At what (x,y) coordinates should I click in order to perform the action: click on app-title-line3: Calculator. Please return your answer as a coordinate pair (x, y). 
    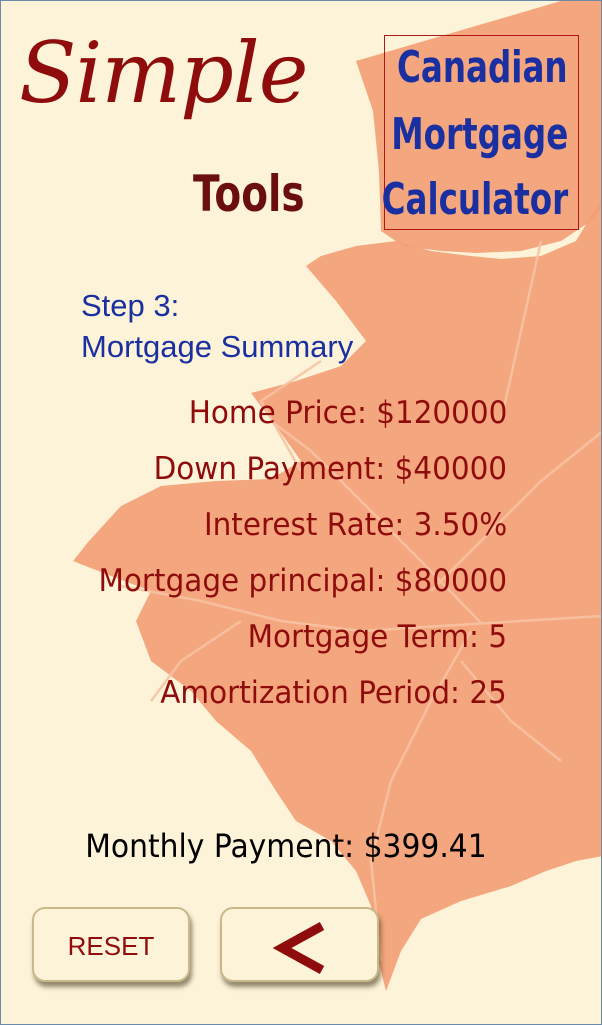
    Looking at the image, I should click on (474, 199).